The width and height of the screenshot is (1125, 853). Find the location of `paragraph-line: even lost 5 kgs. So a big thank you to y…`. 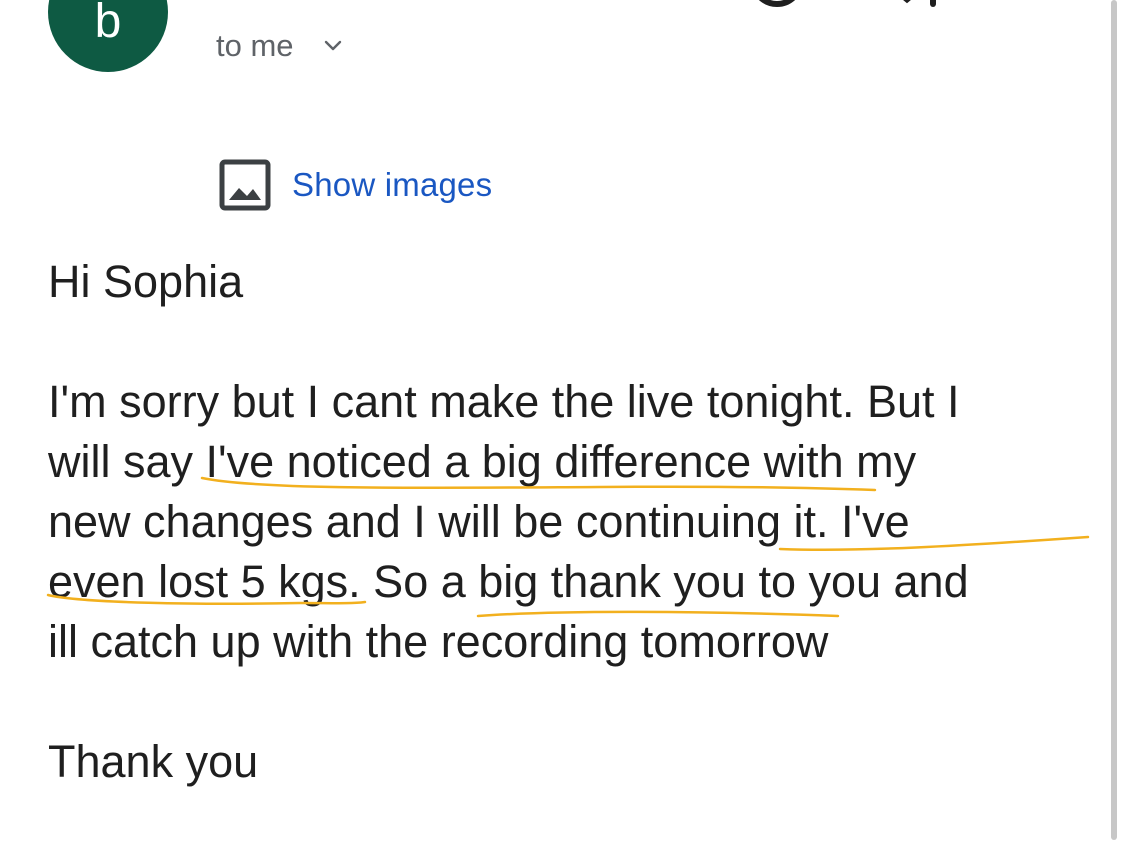

paragraph-line: even lost 5 kgs. So a big thank you to y… is located at coordinates (508, 581).